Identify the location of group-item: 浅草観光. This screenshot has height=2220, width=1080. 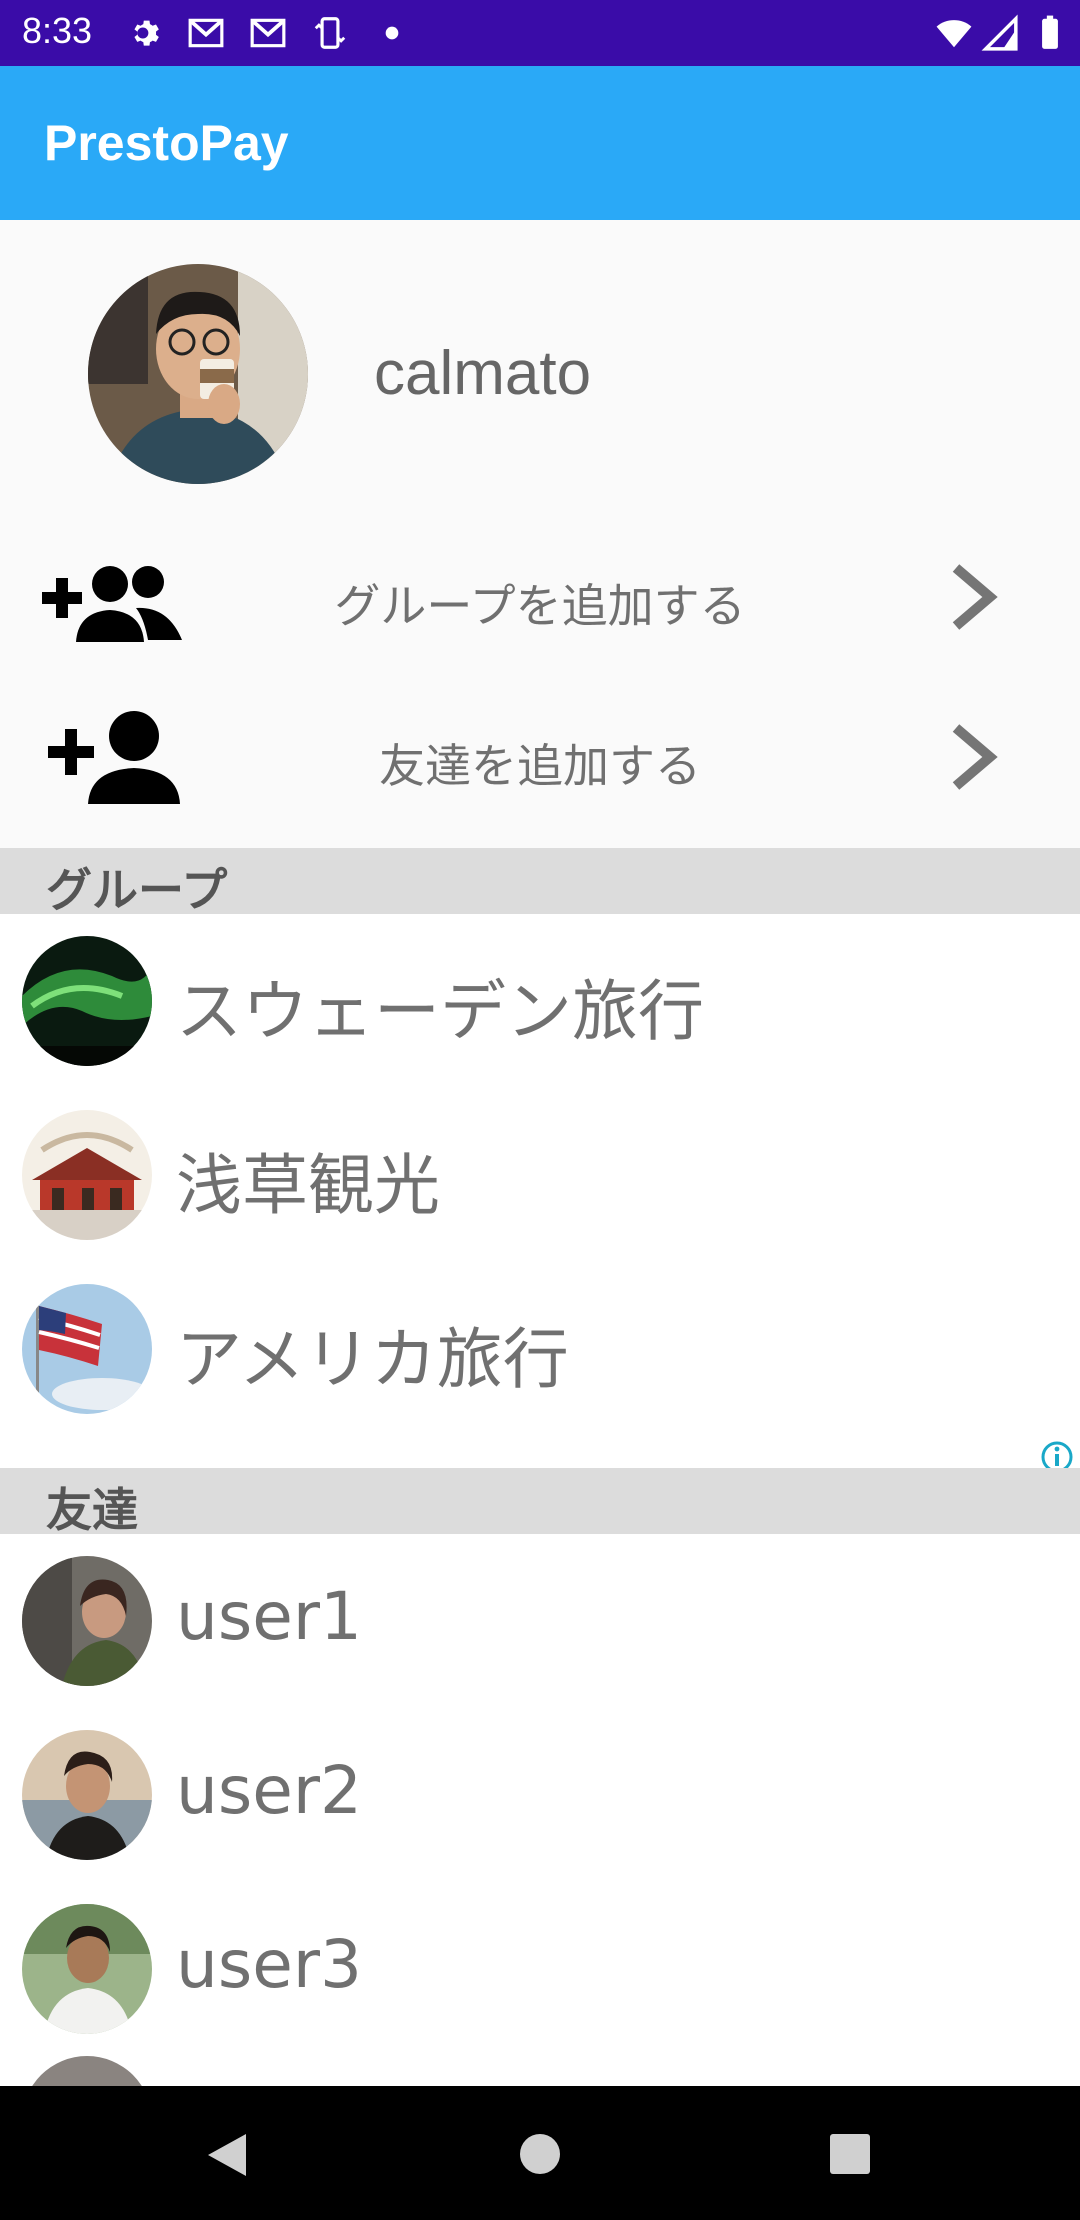
(540, 1175).